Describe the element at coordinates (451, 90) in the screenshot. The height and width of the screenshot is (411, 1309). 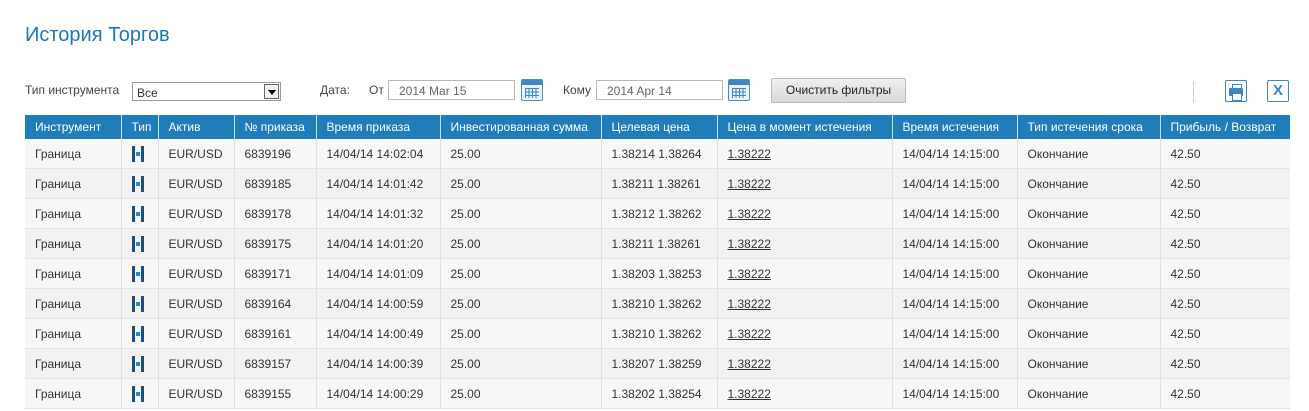
I see `date-from-input: 2014 Mar 15` at that location.